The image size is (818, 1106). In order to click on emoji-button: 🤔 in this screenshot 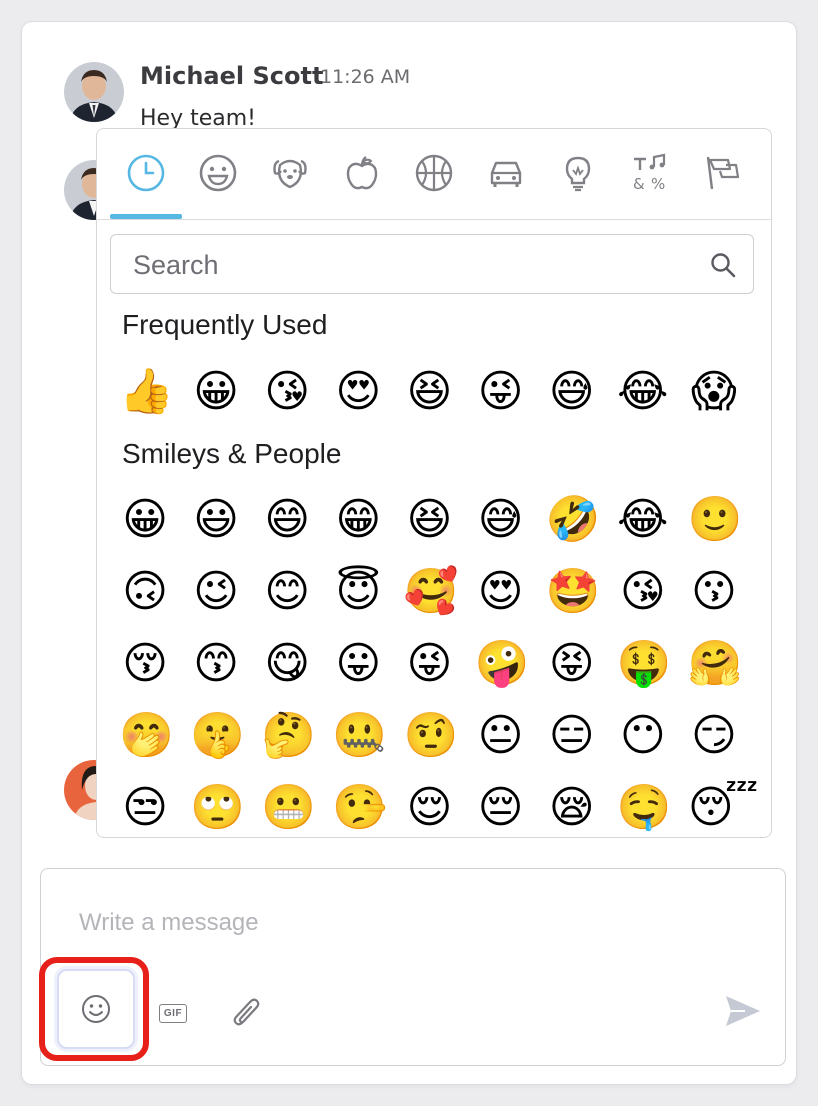, I will do `click(296, 736)`.